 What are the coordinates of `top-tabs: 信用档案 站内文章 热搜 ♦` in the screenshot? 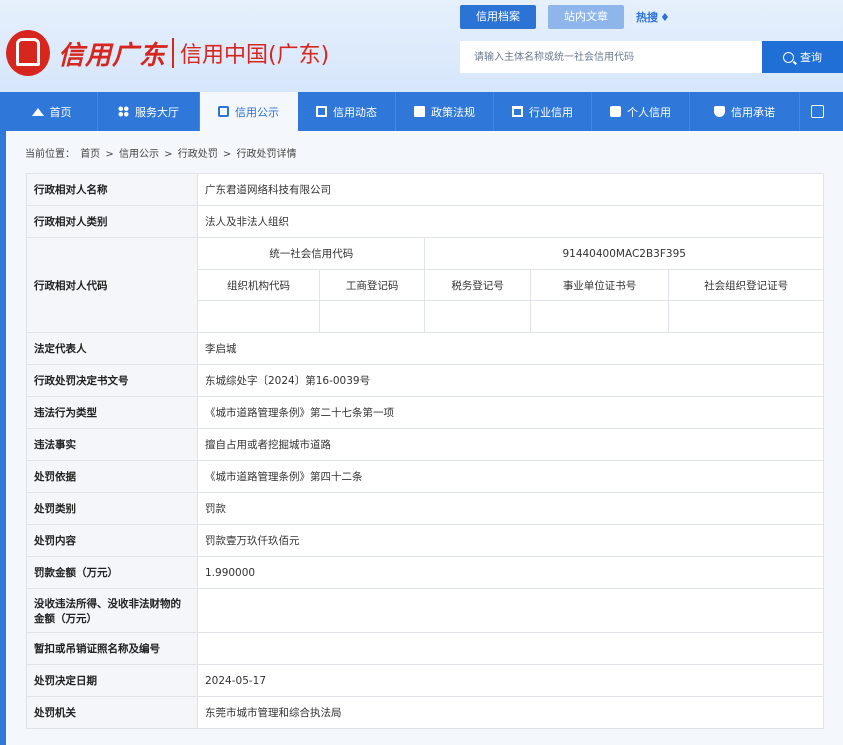 It's located at (565, 17).